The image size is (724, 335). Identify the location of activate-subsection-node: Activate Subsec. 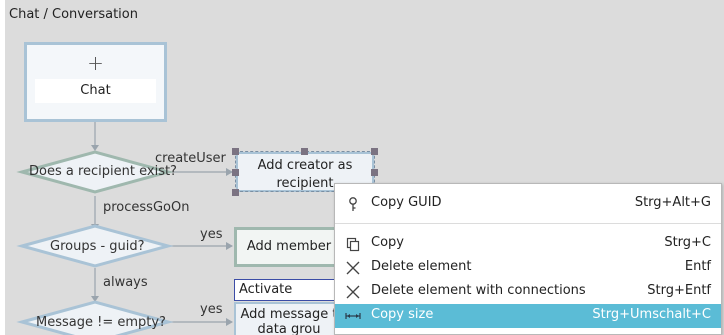
(289, 298).